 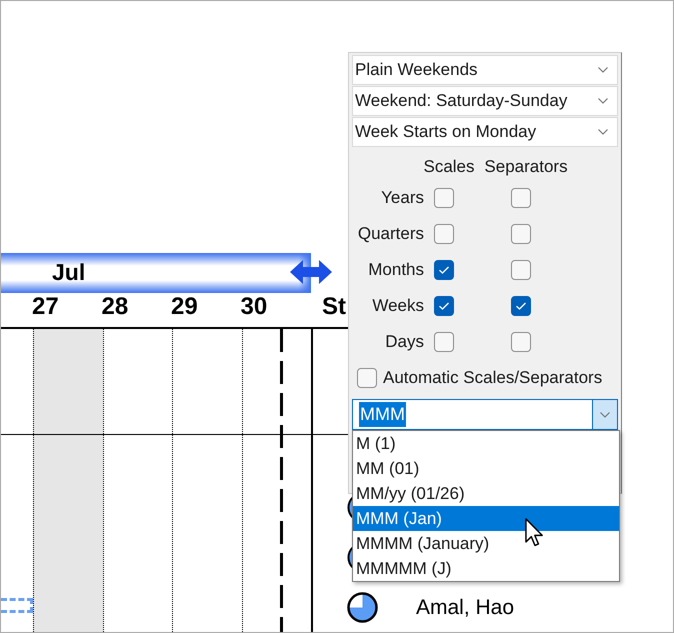 What do you see at coordinates (390, 234) in the screenshot?
I see `row-label: Quarters` at bounding box center [390, 234].